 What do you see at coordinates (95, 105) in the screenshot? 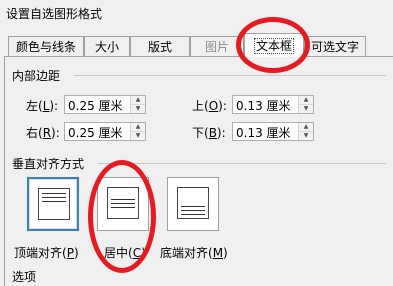
I see `left-margin-value: 0.25 厘米` at bounding box center [95, 105].